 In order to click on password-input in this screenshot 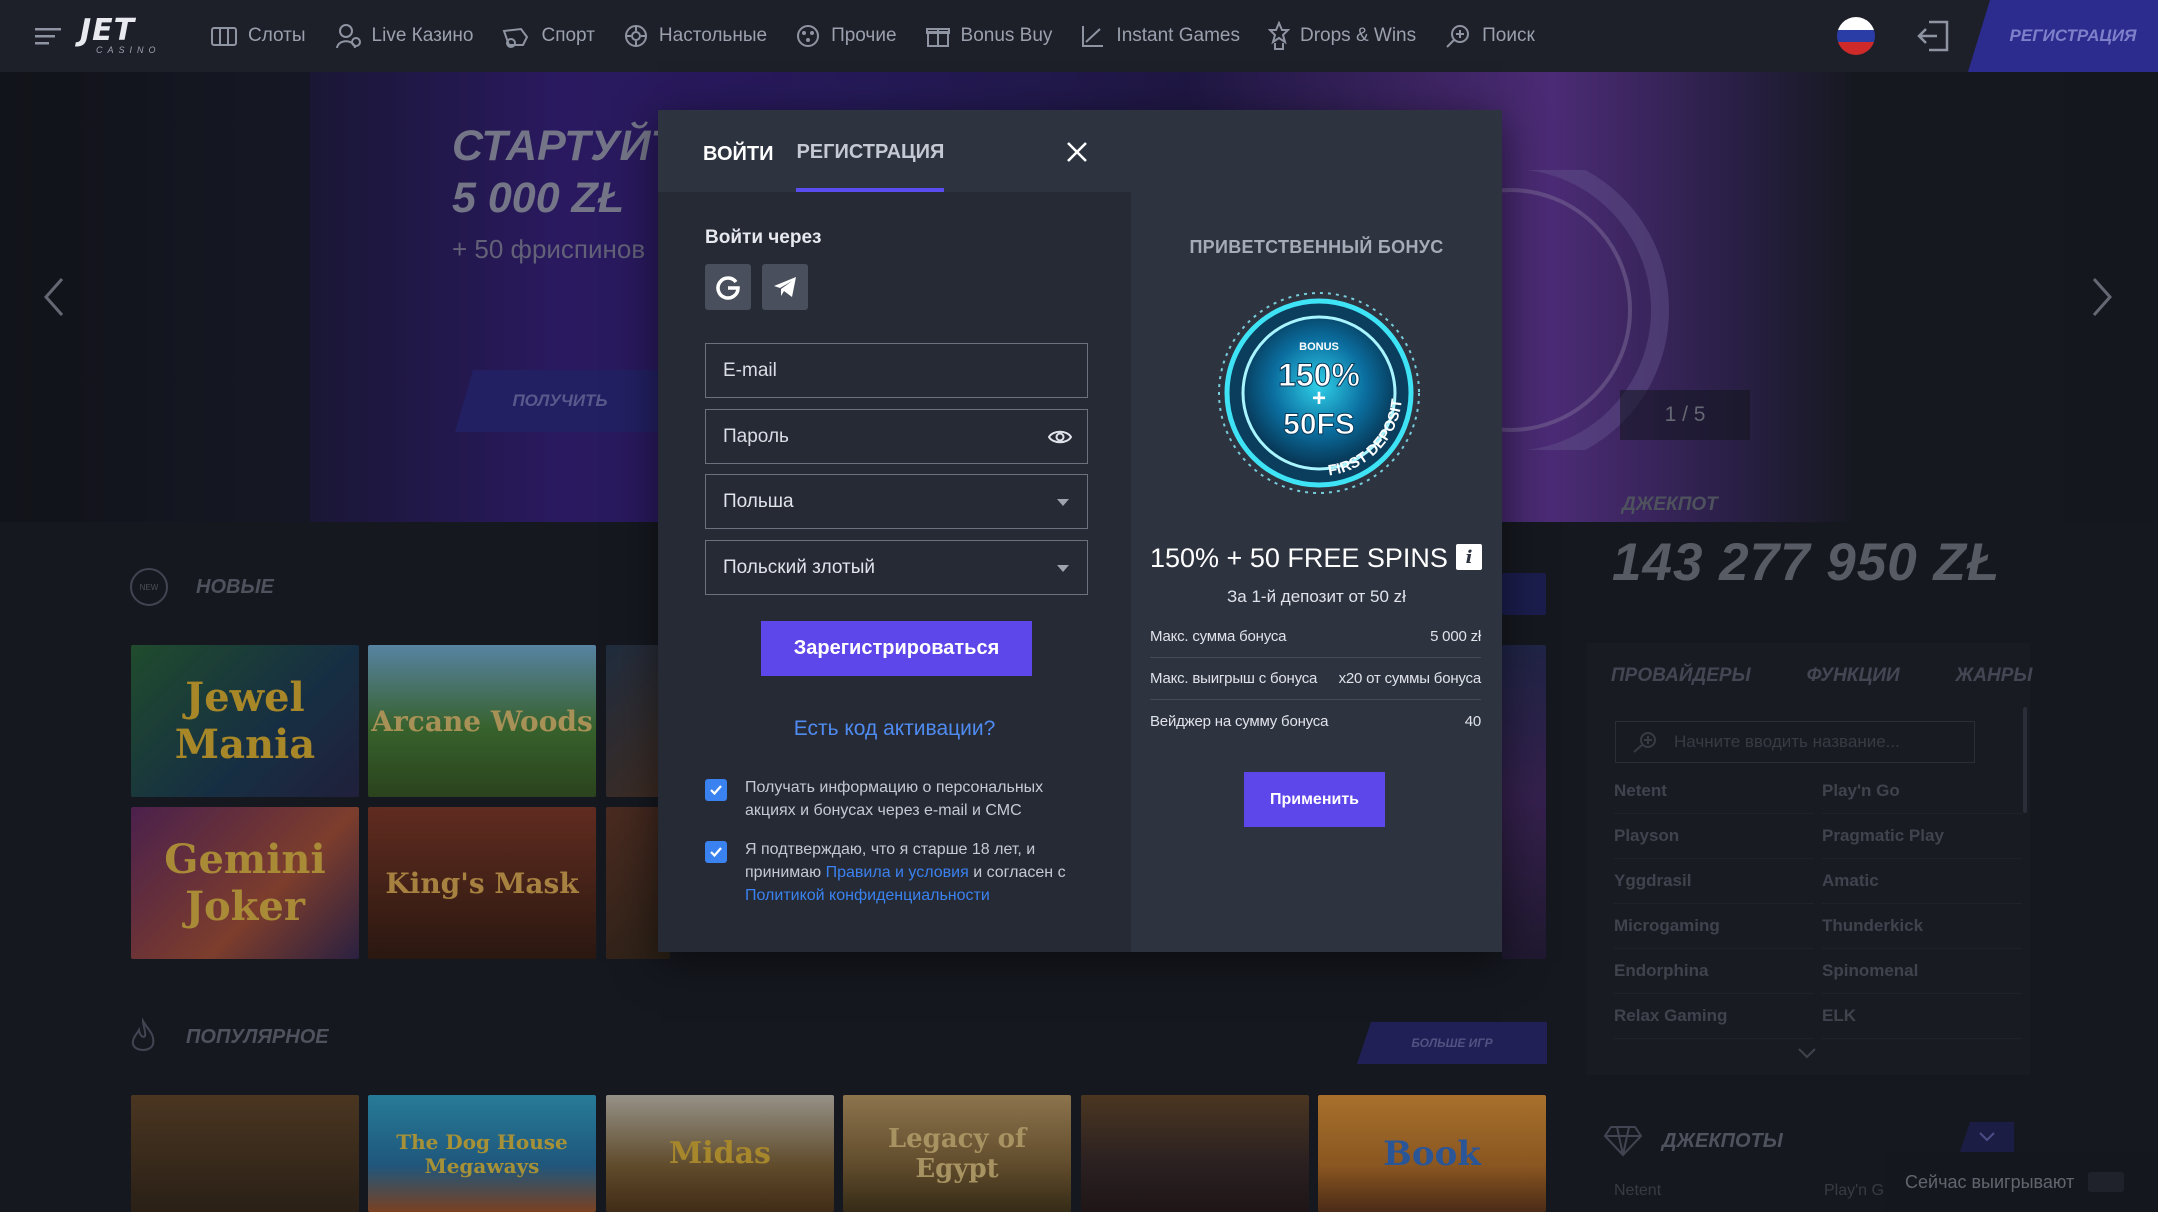, I will do `click(873, 436)`.